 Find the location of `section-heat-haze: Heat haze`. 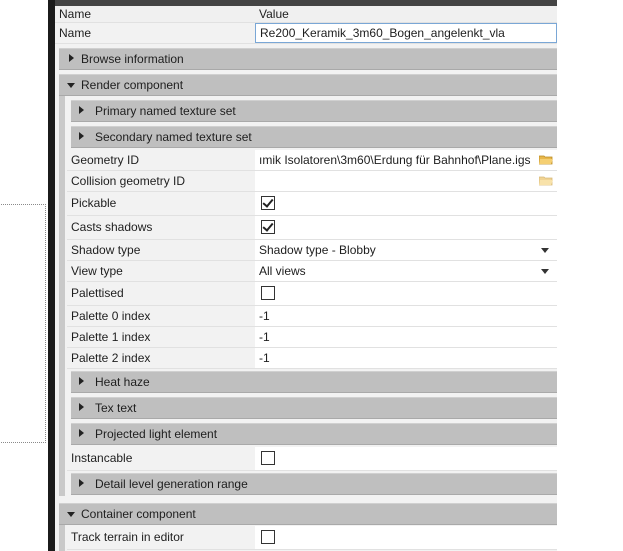

section-heat-haze: Heat haze is located at coordinates (314, 382).